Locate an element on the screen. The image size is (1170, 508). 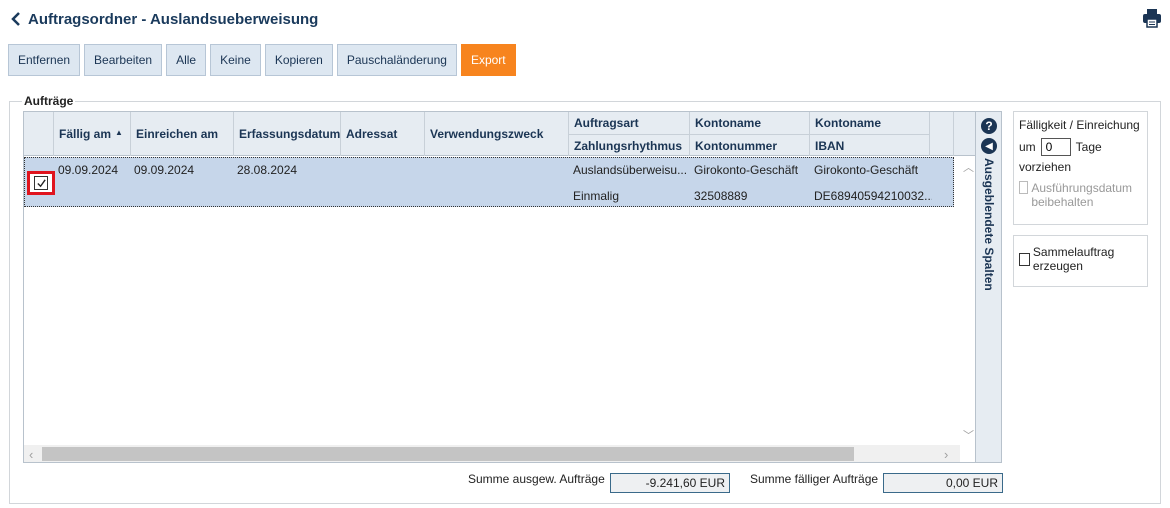
header-zahlungsrhythmus-label: Zahlungsrhythmus is located at coordinates (628, 146).